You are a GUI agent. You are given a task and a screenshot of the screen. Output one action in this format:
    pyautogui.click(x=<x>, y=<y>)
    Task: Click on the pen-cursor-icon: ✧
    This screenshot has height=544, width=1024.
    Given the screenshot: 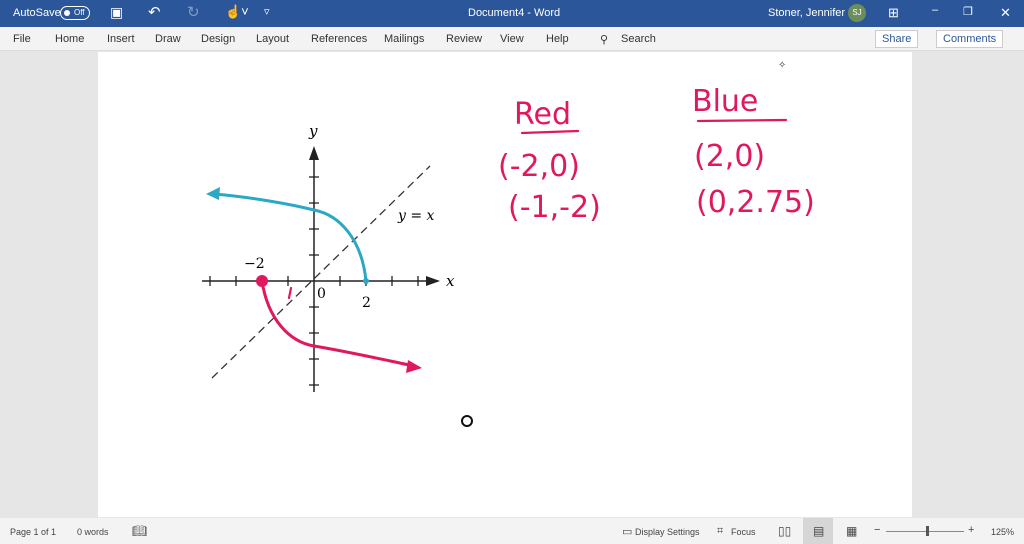 What is the action you would take?
    pyautogui.click(x=782, y=65)
    